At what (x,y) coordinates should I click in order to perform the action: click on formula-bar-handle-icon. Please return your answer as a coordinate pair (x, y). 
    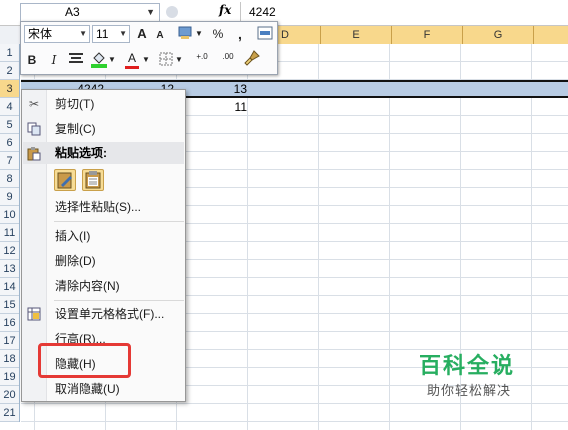
    Looking at the image, I should click on (172, 12).